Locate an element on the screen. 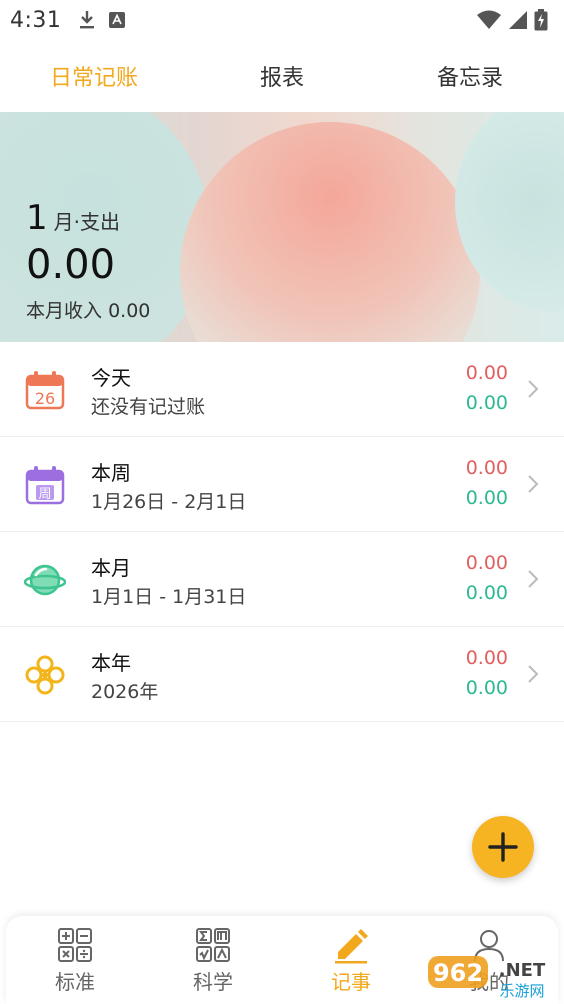  pencil-icon is located at coordinates (351, 946).